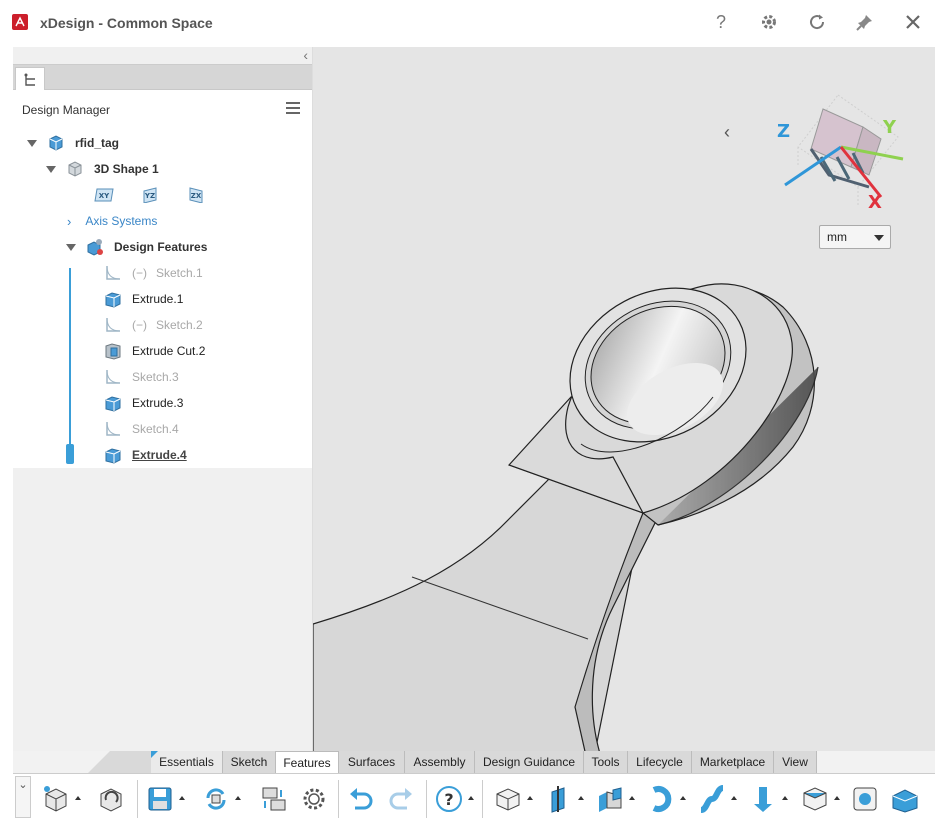 Image resolution: width=946 pixels, height=821 pixels. What do you see at coordinates (855, 237) in the screenshot?
I see `units-dropdown: mm` at bounding box center [855, 237].